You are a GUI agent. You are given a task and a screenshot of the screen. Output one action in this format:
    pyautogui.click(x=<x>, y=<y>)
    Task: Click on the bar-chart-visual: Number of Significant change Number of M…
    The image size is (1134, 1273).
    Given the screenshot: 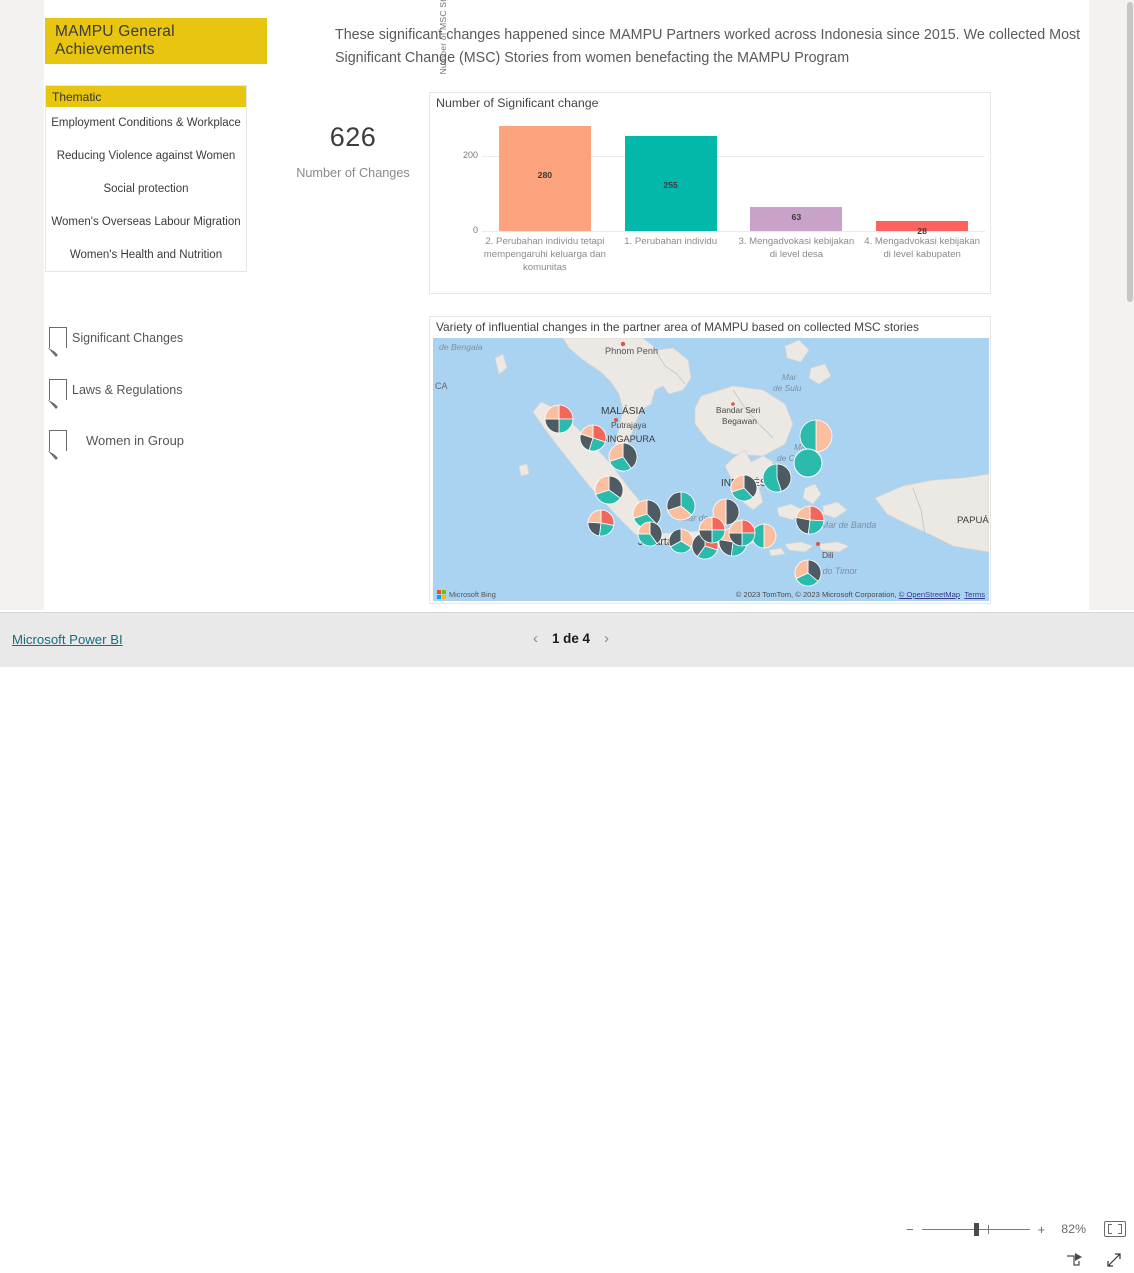 What is the action you would take?
    pyautogui.click(x=710, y=147)
    